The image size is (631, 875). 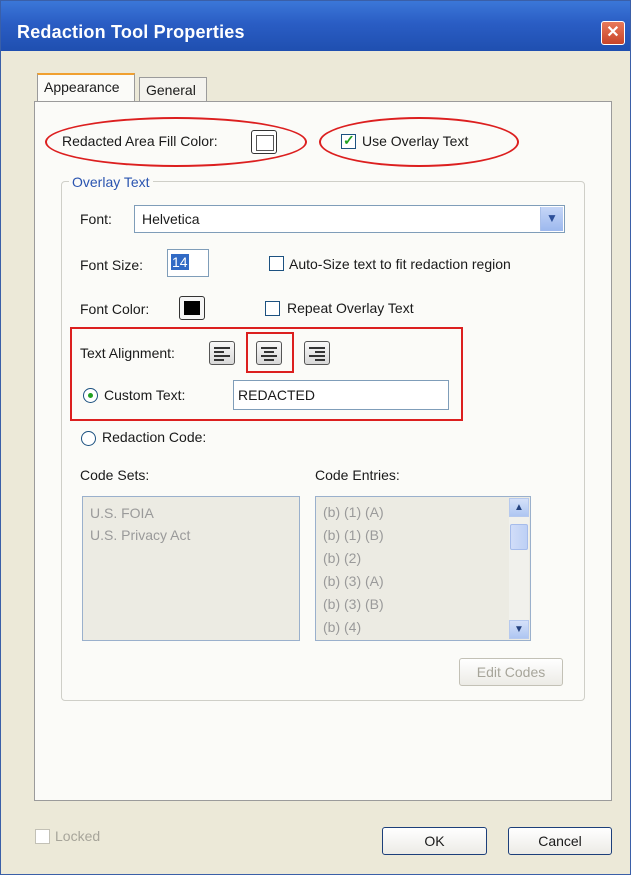 I want to click on auto-size-checkbox, so click(x=276, y=263).